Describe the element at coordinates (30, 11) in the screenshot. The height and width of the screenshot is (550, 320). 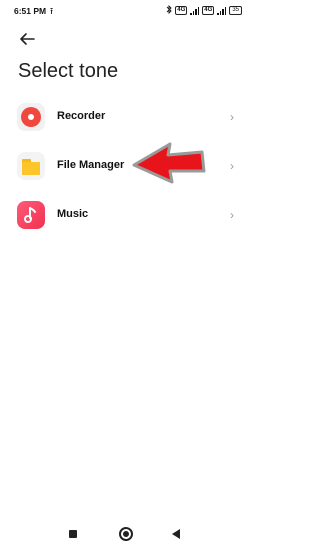
I see `status-time: 6:51 PM` at that location.